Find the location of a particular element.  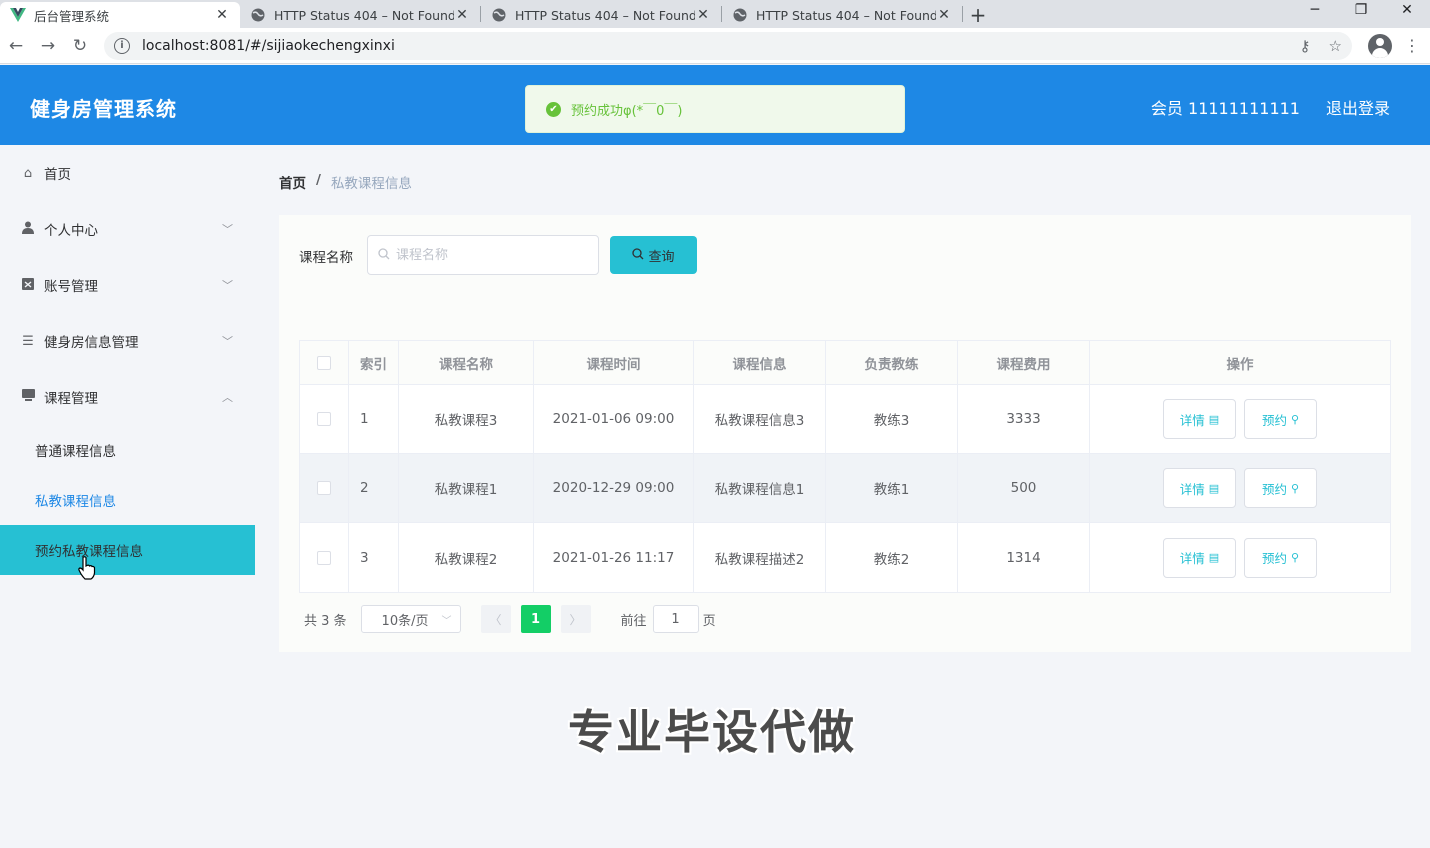

table-header-row: 索引 课程名称 课程时间 课程信息 负责教练 课程费用 操作 is located at coordinates (845, 363).